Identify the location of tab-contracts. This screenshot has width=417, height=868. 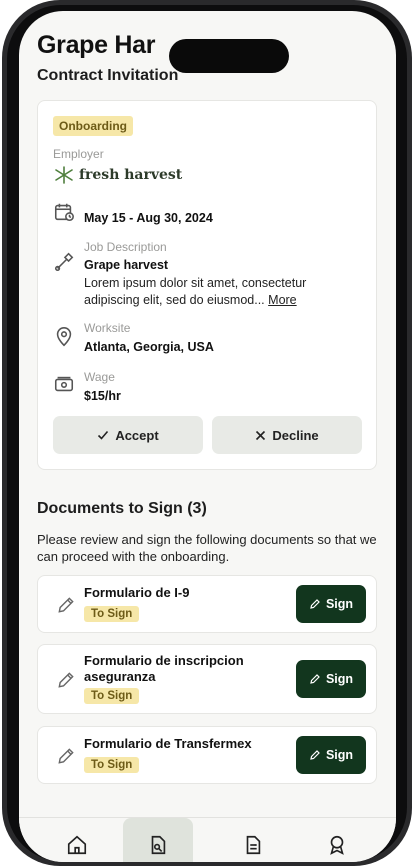
(158, 840).